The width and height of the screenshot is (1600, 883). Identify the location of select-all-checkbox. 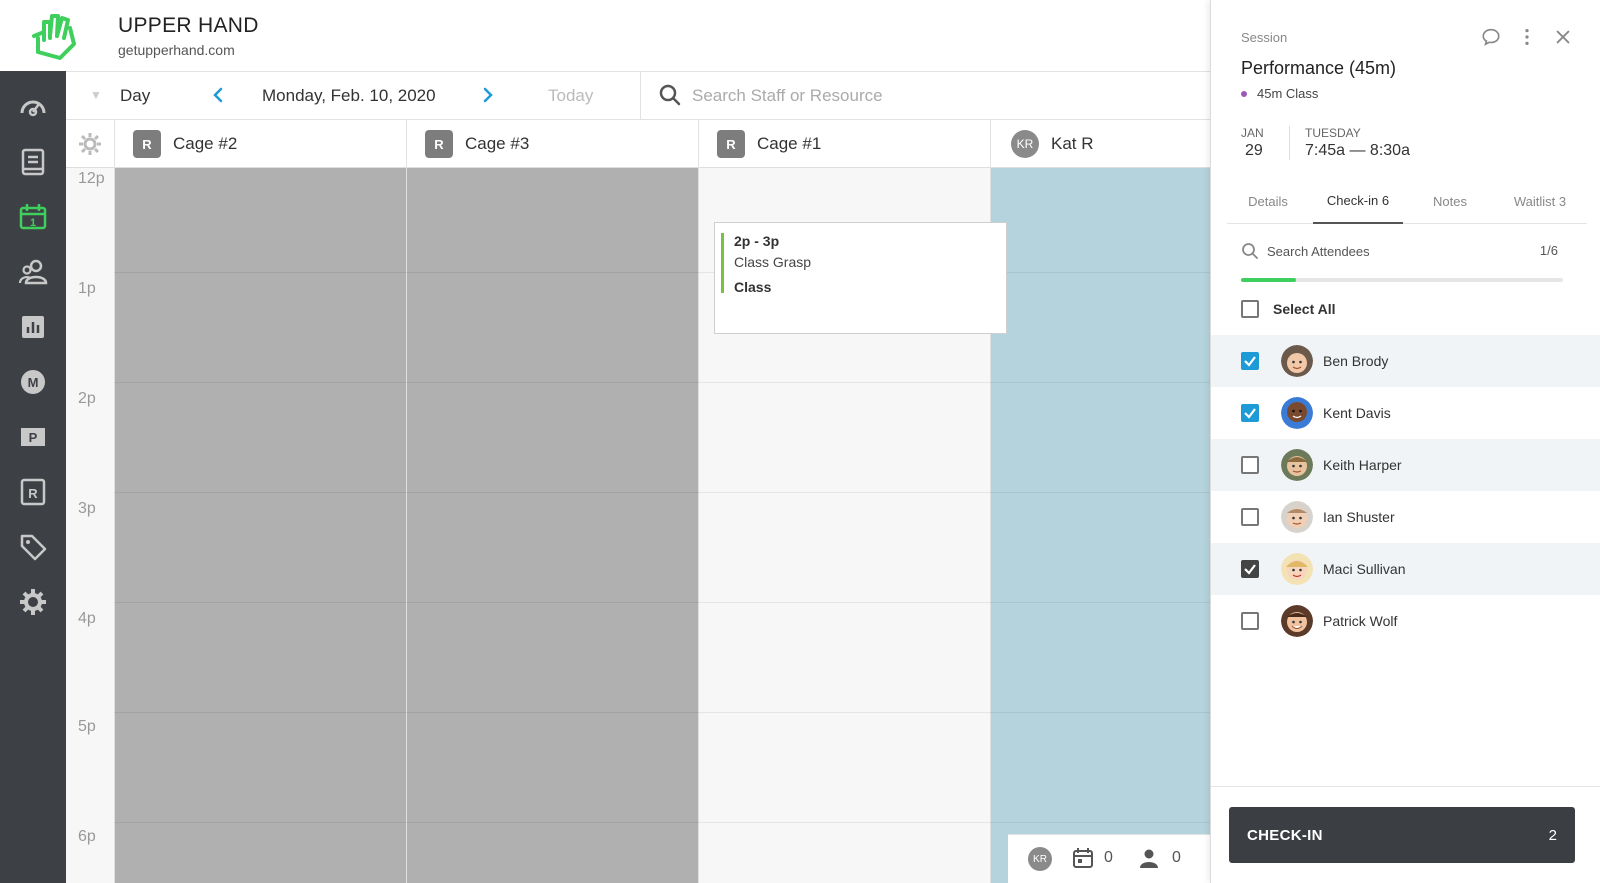
(1250, 309).